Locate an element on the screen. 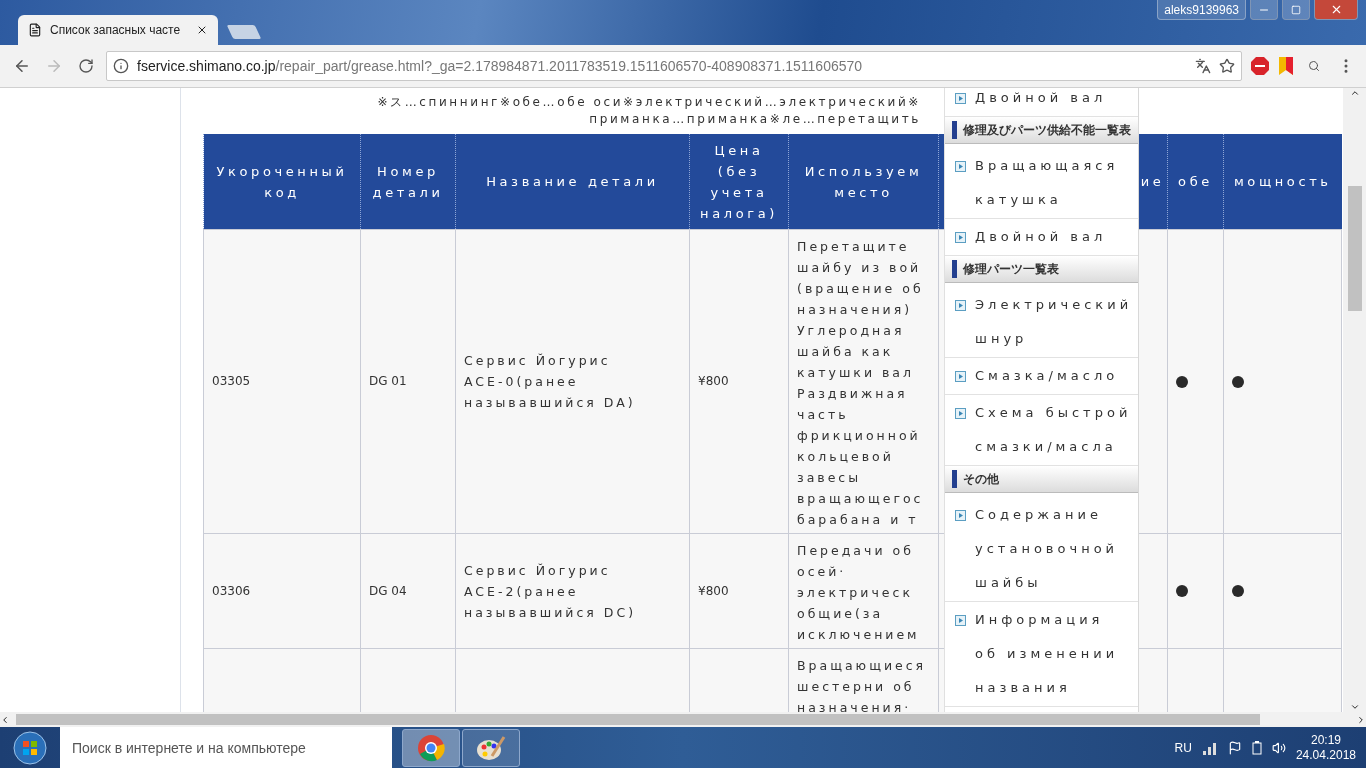 This screenshot has width=1366, height=768. scroll-left-icon is located at coordinates (5, 719).